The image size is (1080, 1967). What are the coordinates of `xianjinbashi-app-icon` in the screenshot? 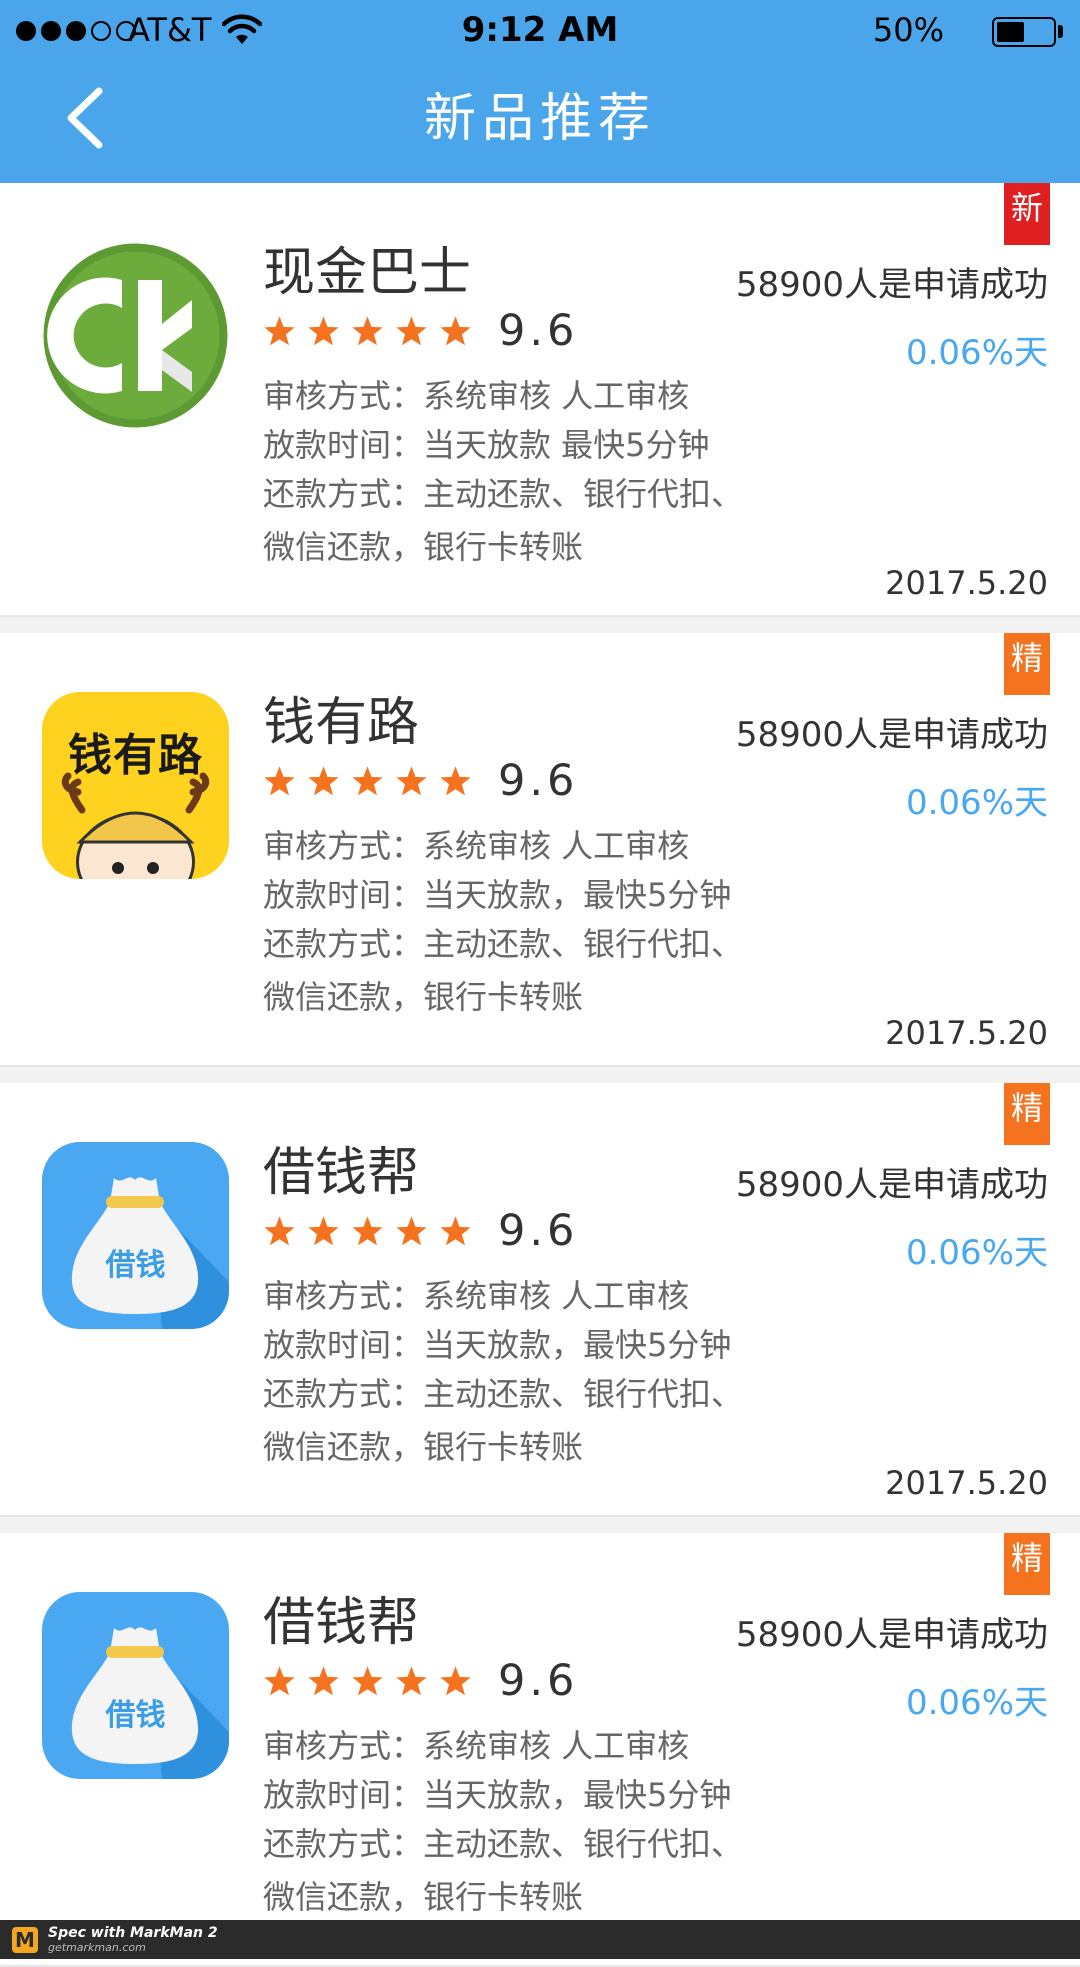 It's located at (135, 335).